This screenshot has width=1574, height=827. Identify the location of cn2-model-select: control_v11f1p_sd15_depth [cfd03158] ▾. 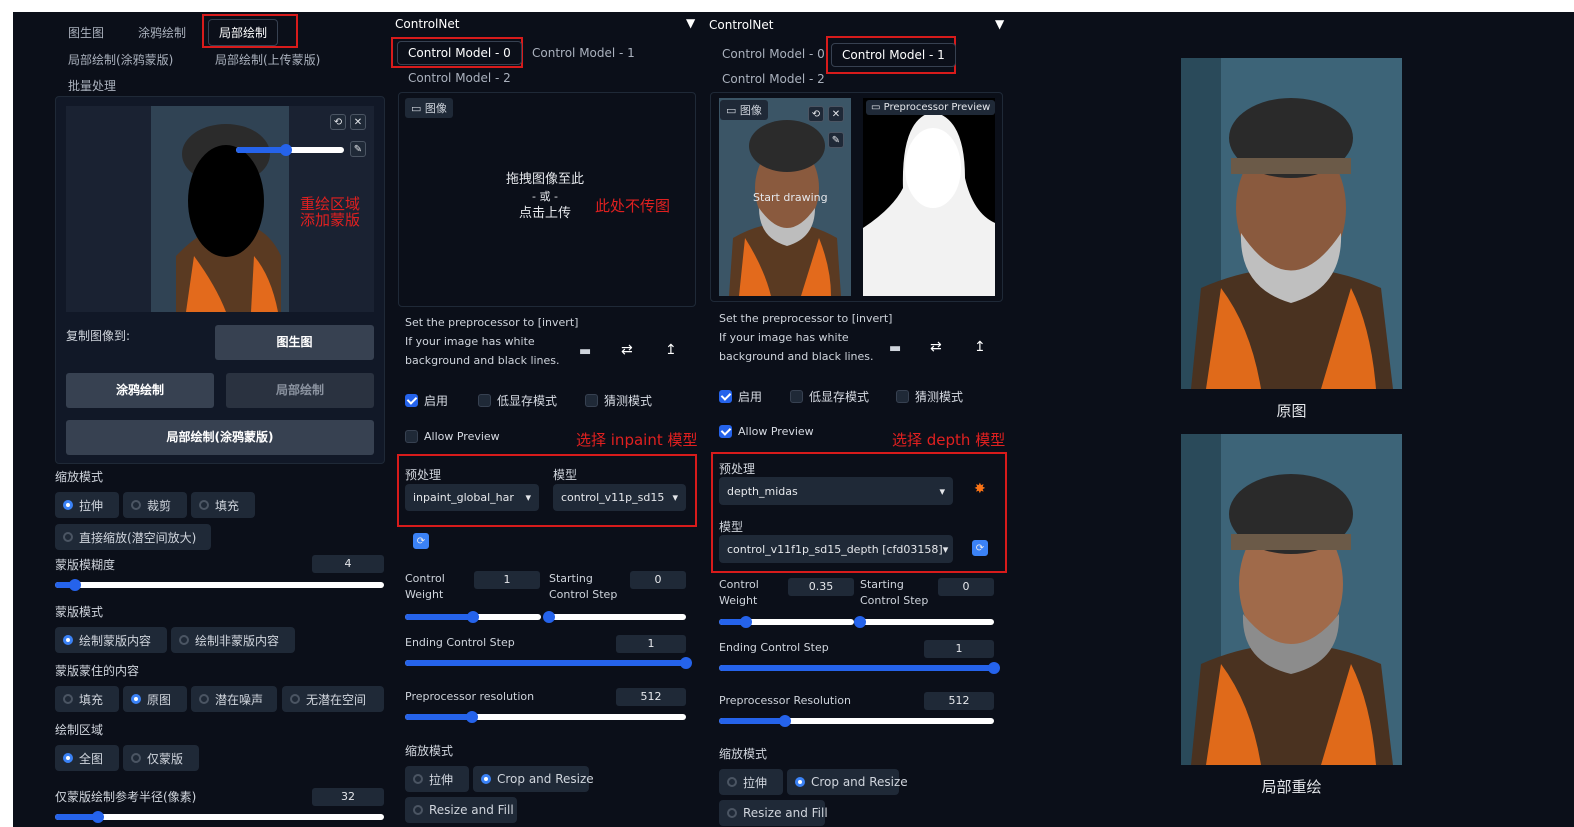
(836, 549).